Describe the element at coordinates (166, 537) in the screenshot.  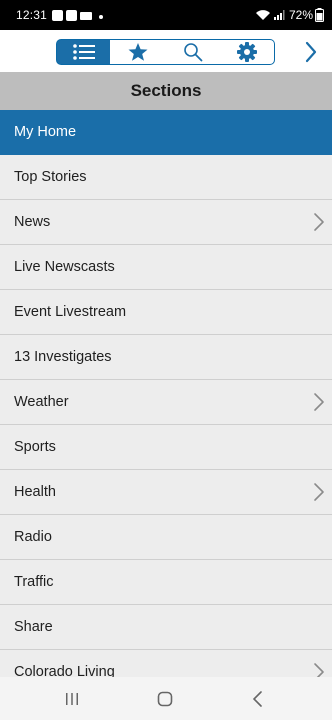
I see `menu-item-radio: Radio` at that location.